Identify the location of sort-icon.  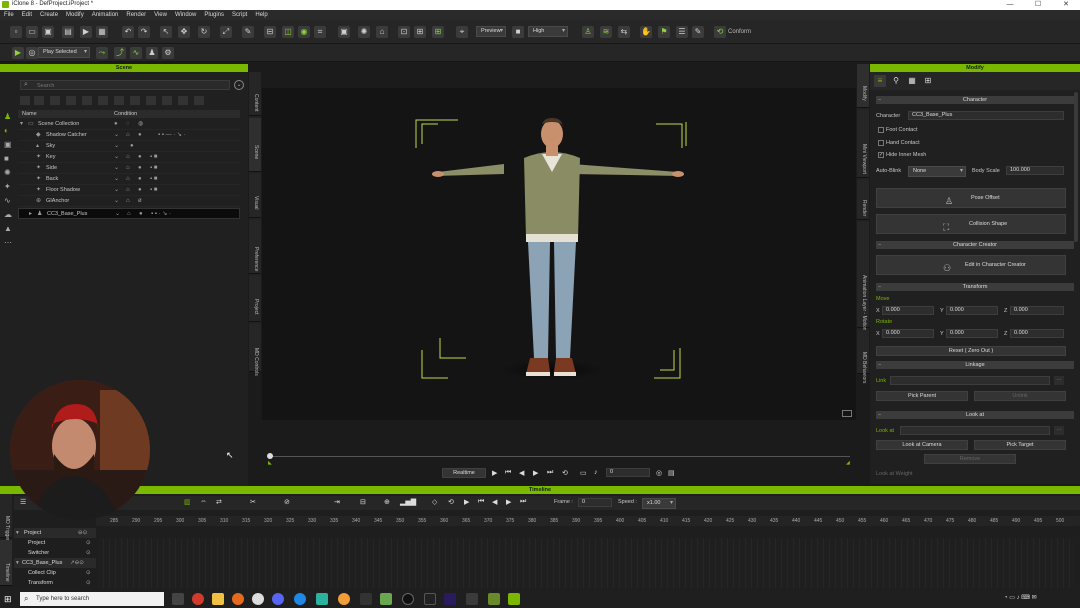
(199, 100).